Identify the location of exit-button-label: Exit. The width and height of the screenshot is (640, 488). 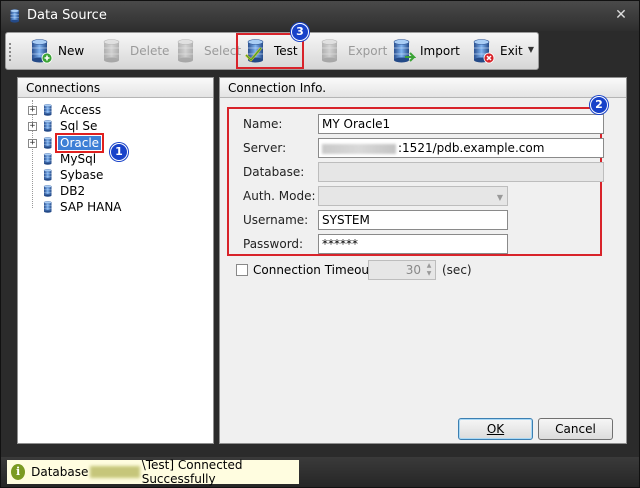
(511, 51).